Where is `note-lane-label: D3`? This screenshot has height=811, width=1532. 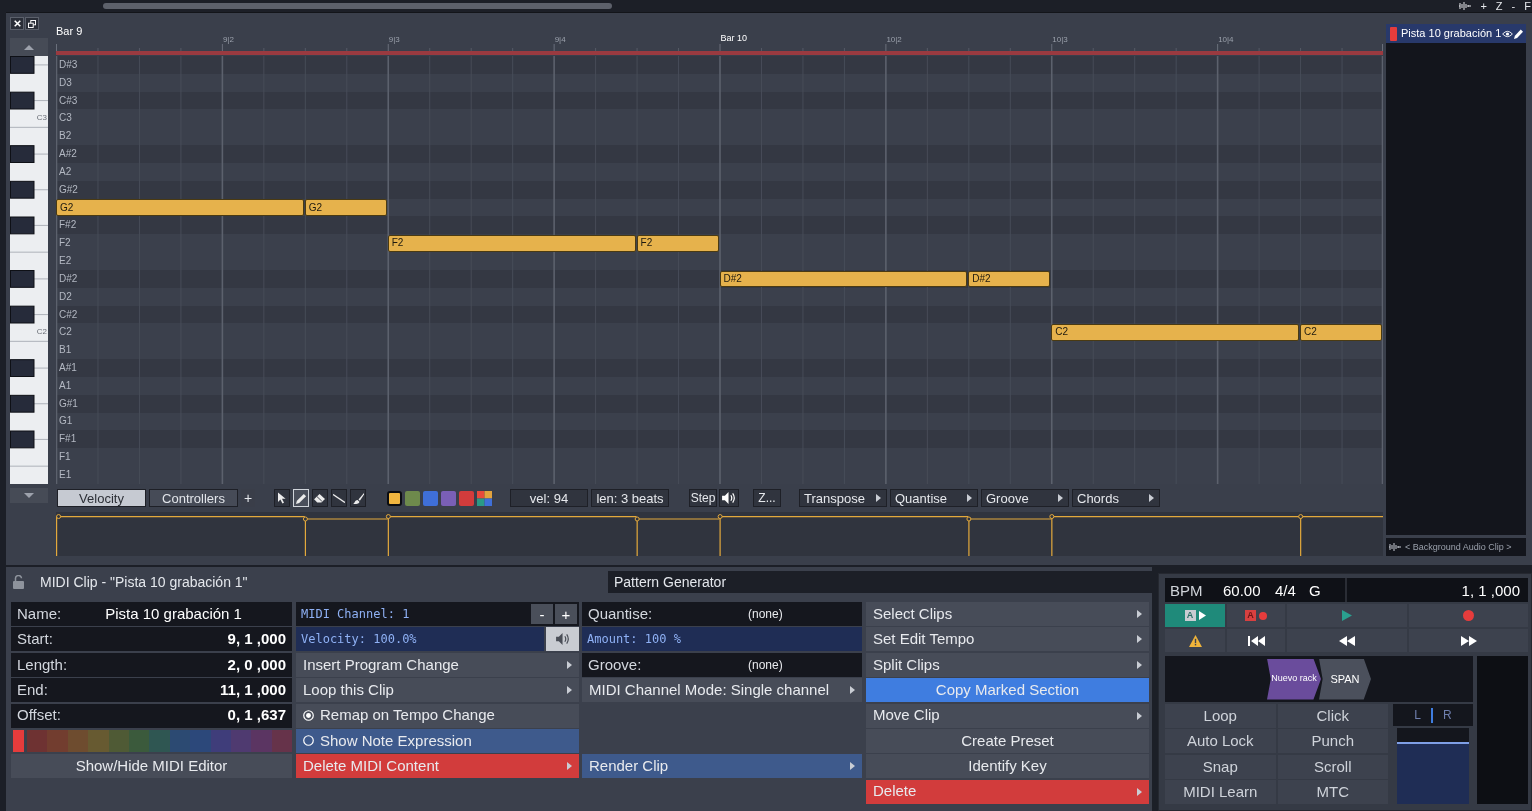
note-lane-label: D3 is located at coordinates (65, 82).